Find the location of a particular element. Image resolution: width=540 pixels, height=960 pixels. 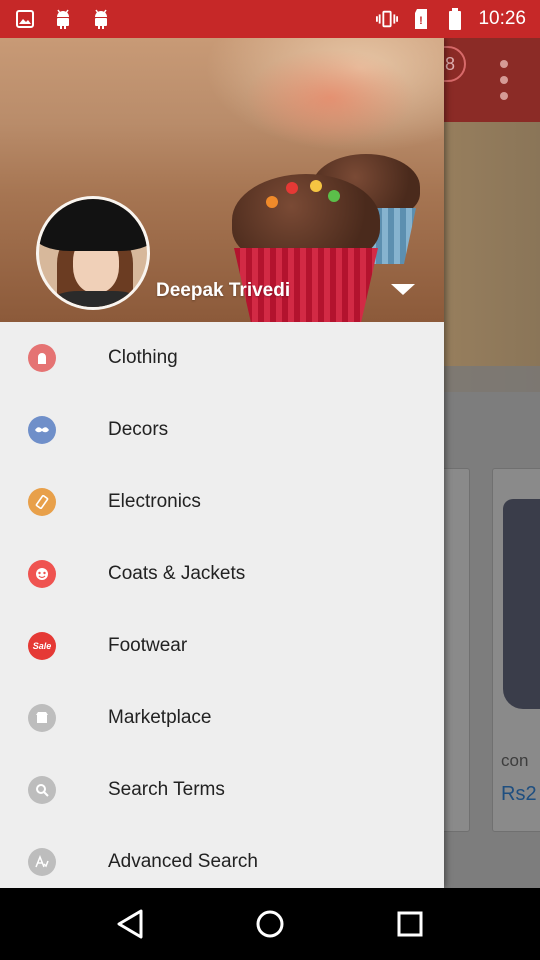

battery-icon is located at coordinates (455, 19).